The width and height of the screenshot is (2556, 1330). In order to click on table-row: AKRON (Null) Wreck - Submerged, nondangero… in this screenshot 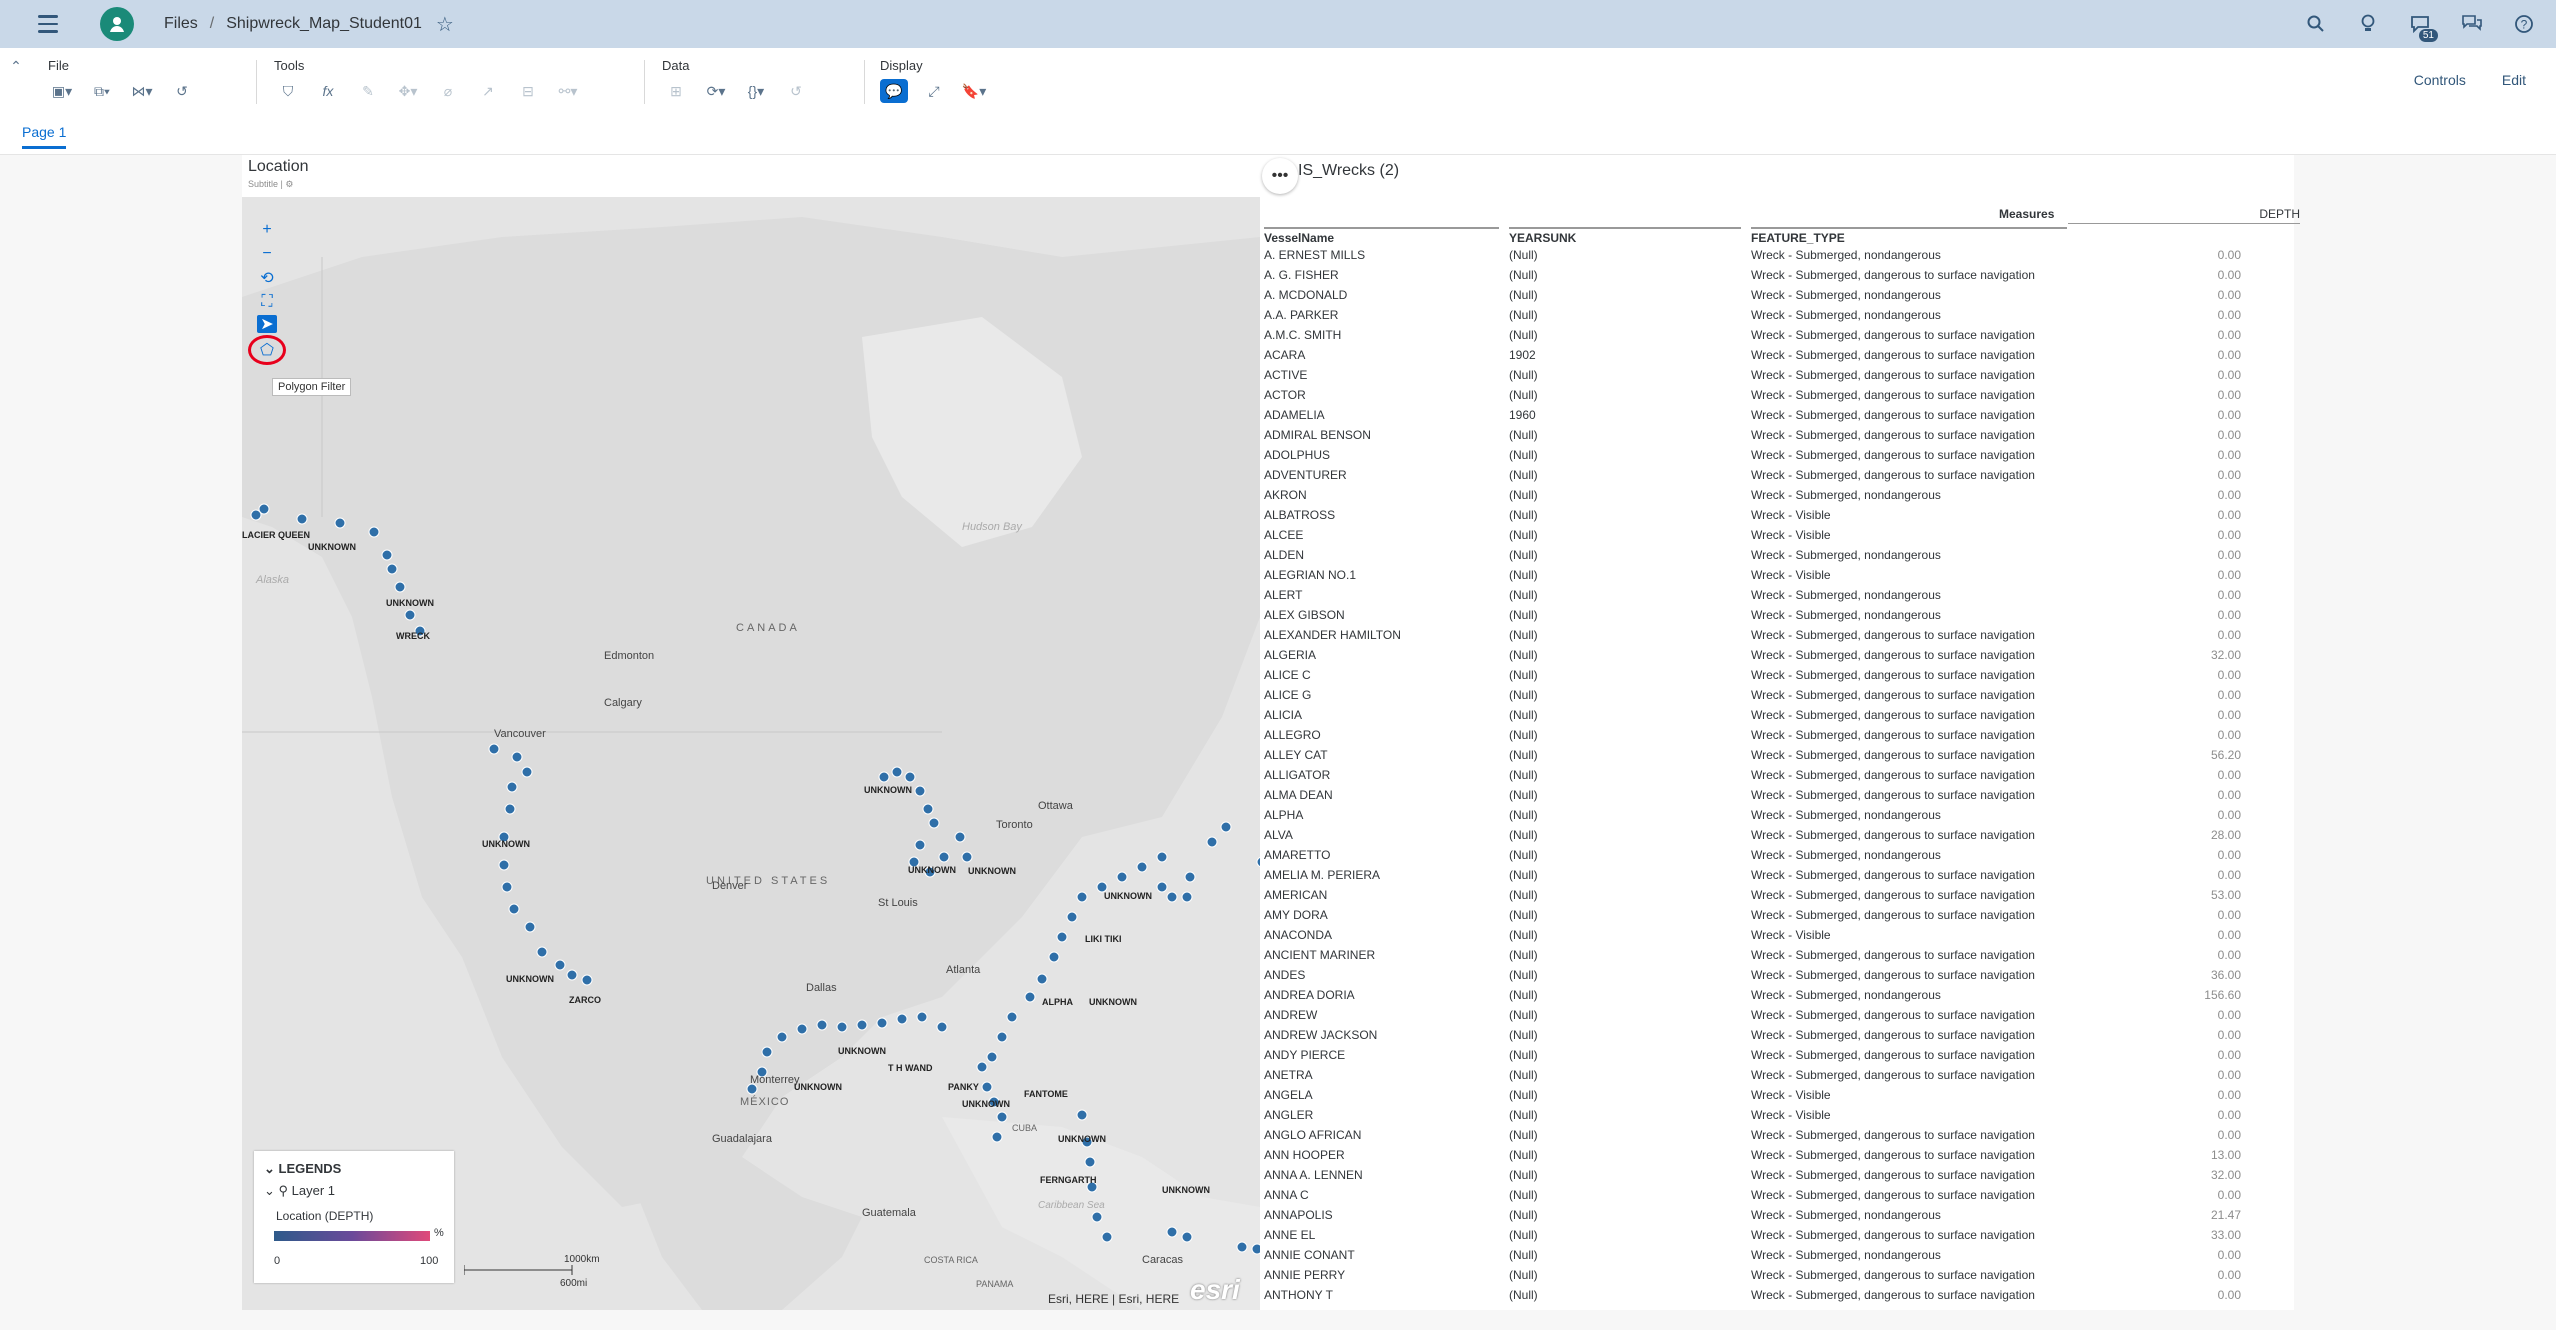, I will do `click(1784, 495)`.